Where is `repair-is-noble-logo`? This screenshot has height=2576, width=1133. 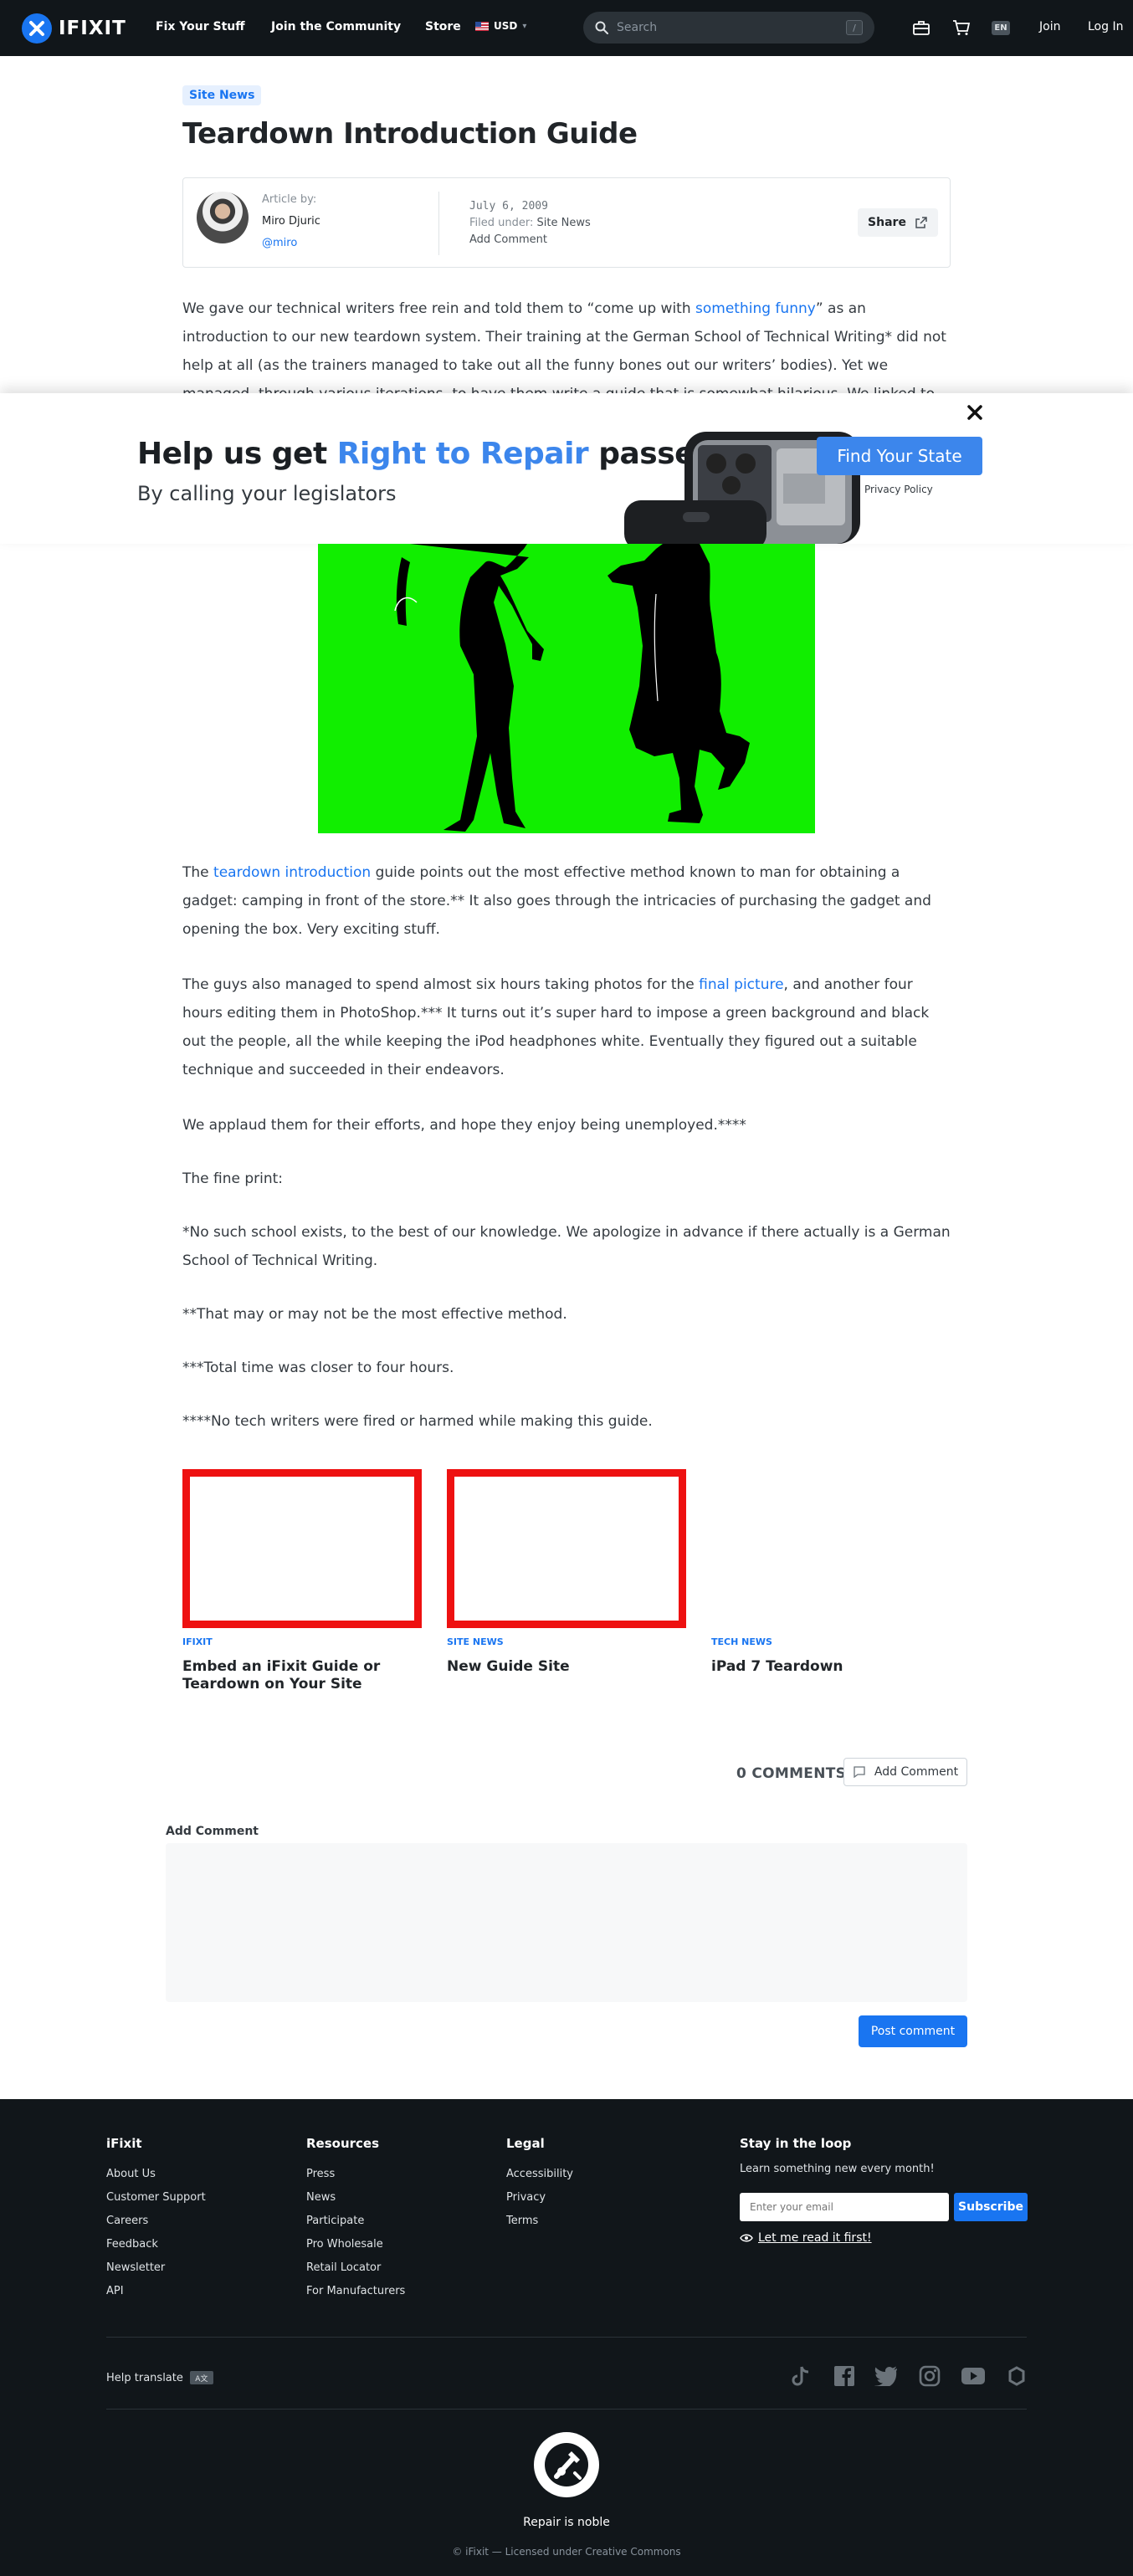 repair-is-noble-logo is located at coordinates (566, 2465).